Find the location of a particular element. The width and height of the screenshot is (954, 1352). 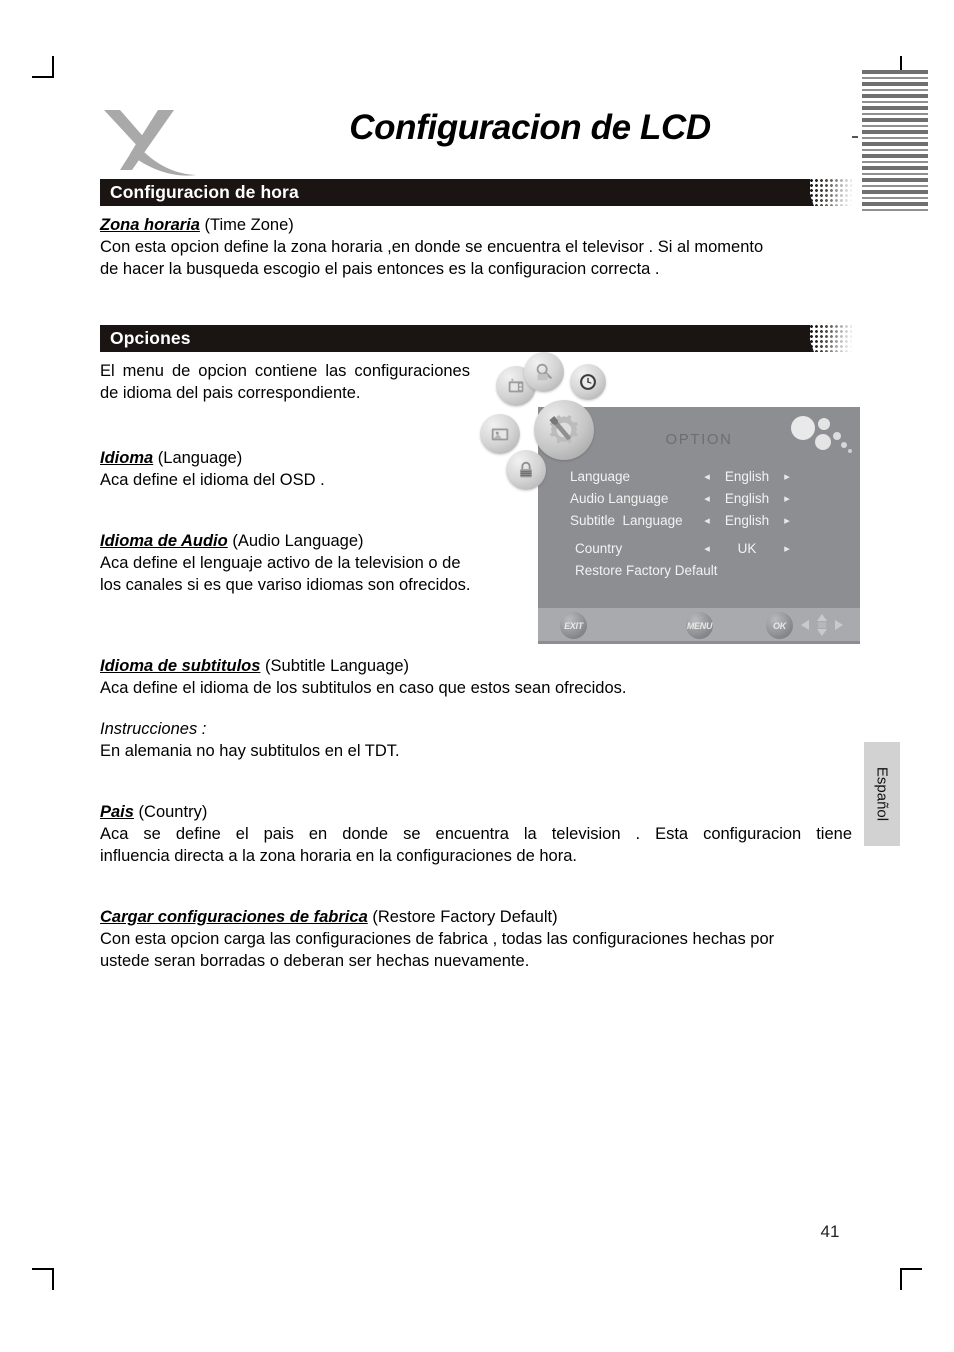

osd-row-subtitle-language: Subtitle Language ◂ English ▸ is located at coordinates (701, 520).